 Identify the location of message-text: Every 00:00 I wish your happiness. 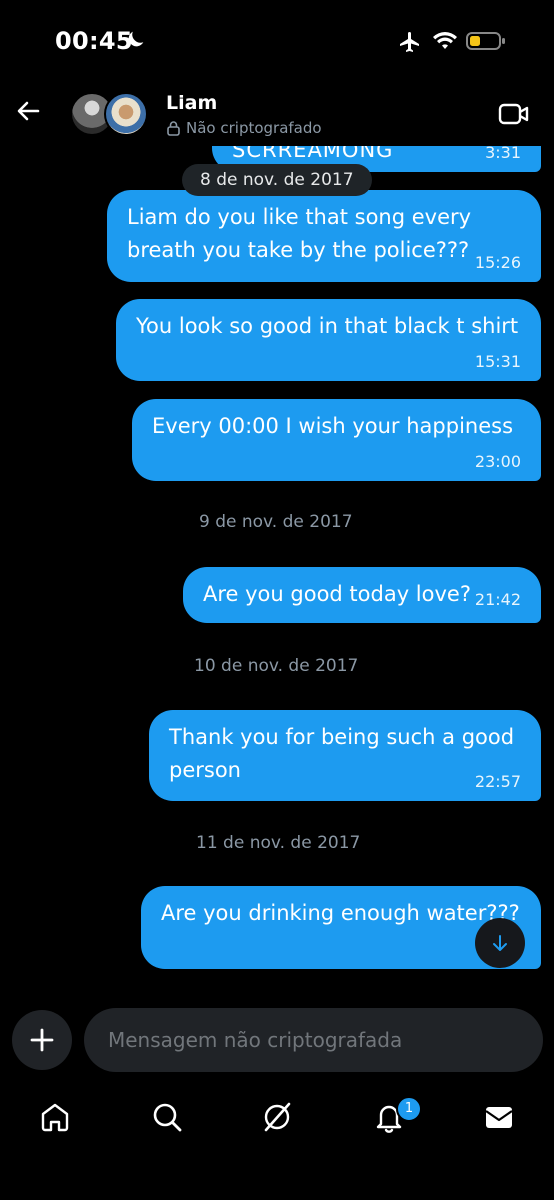
(333, 426).